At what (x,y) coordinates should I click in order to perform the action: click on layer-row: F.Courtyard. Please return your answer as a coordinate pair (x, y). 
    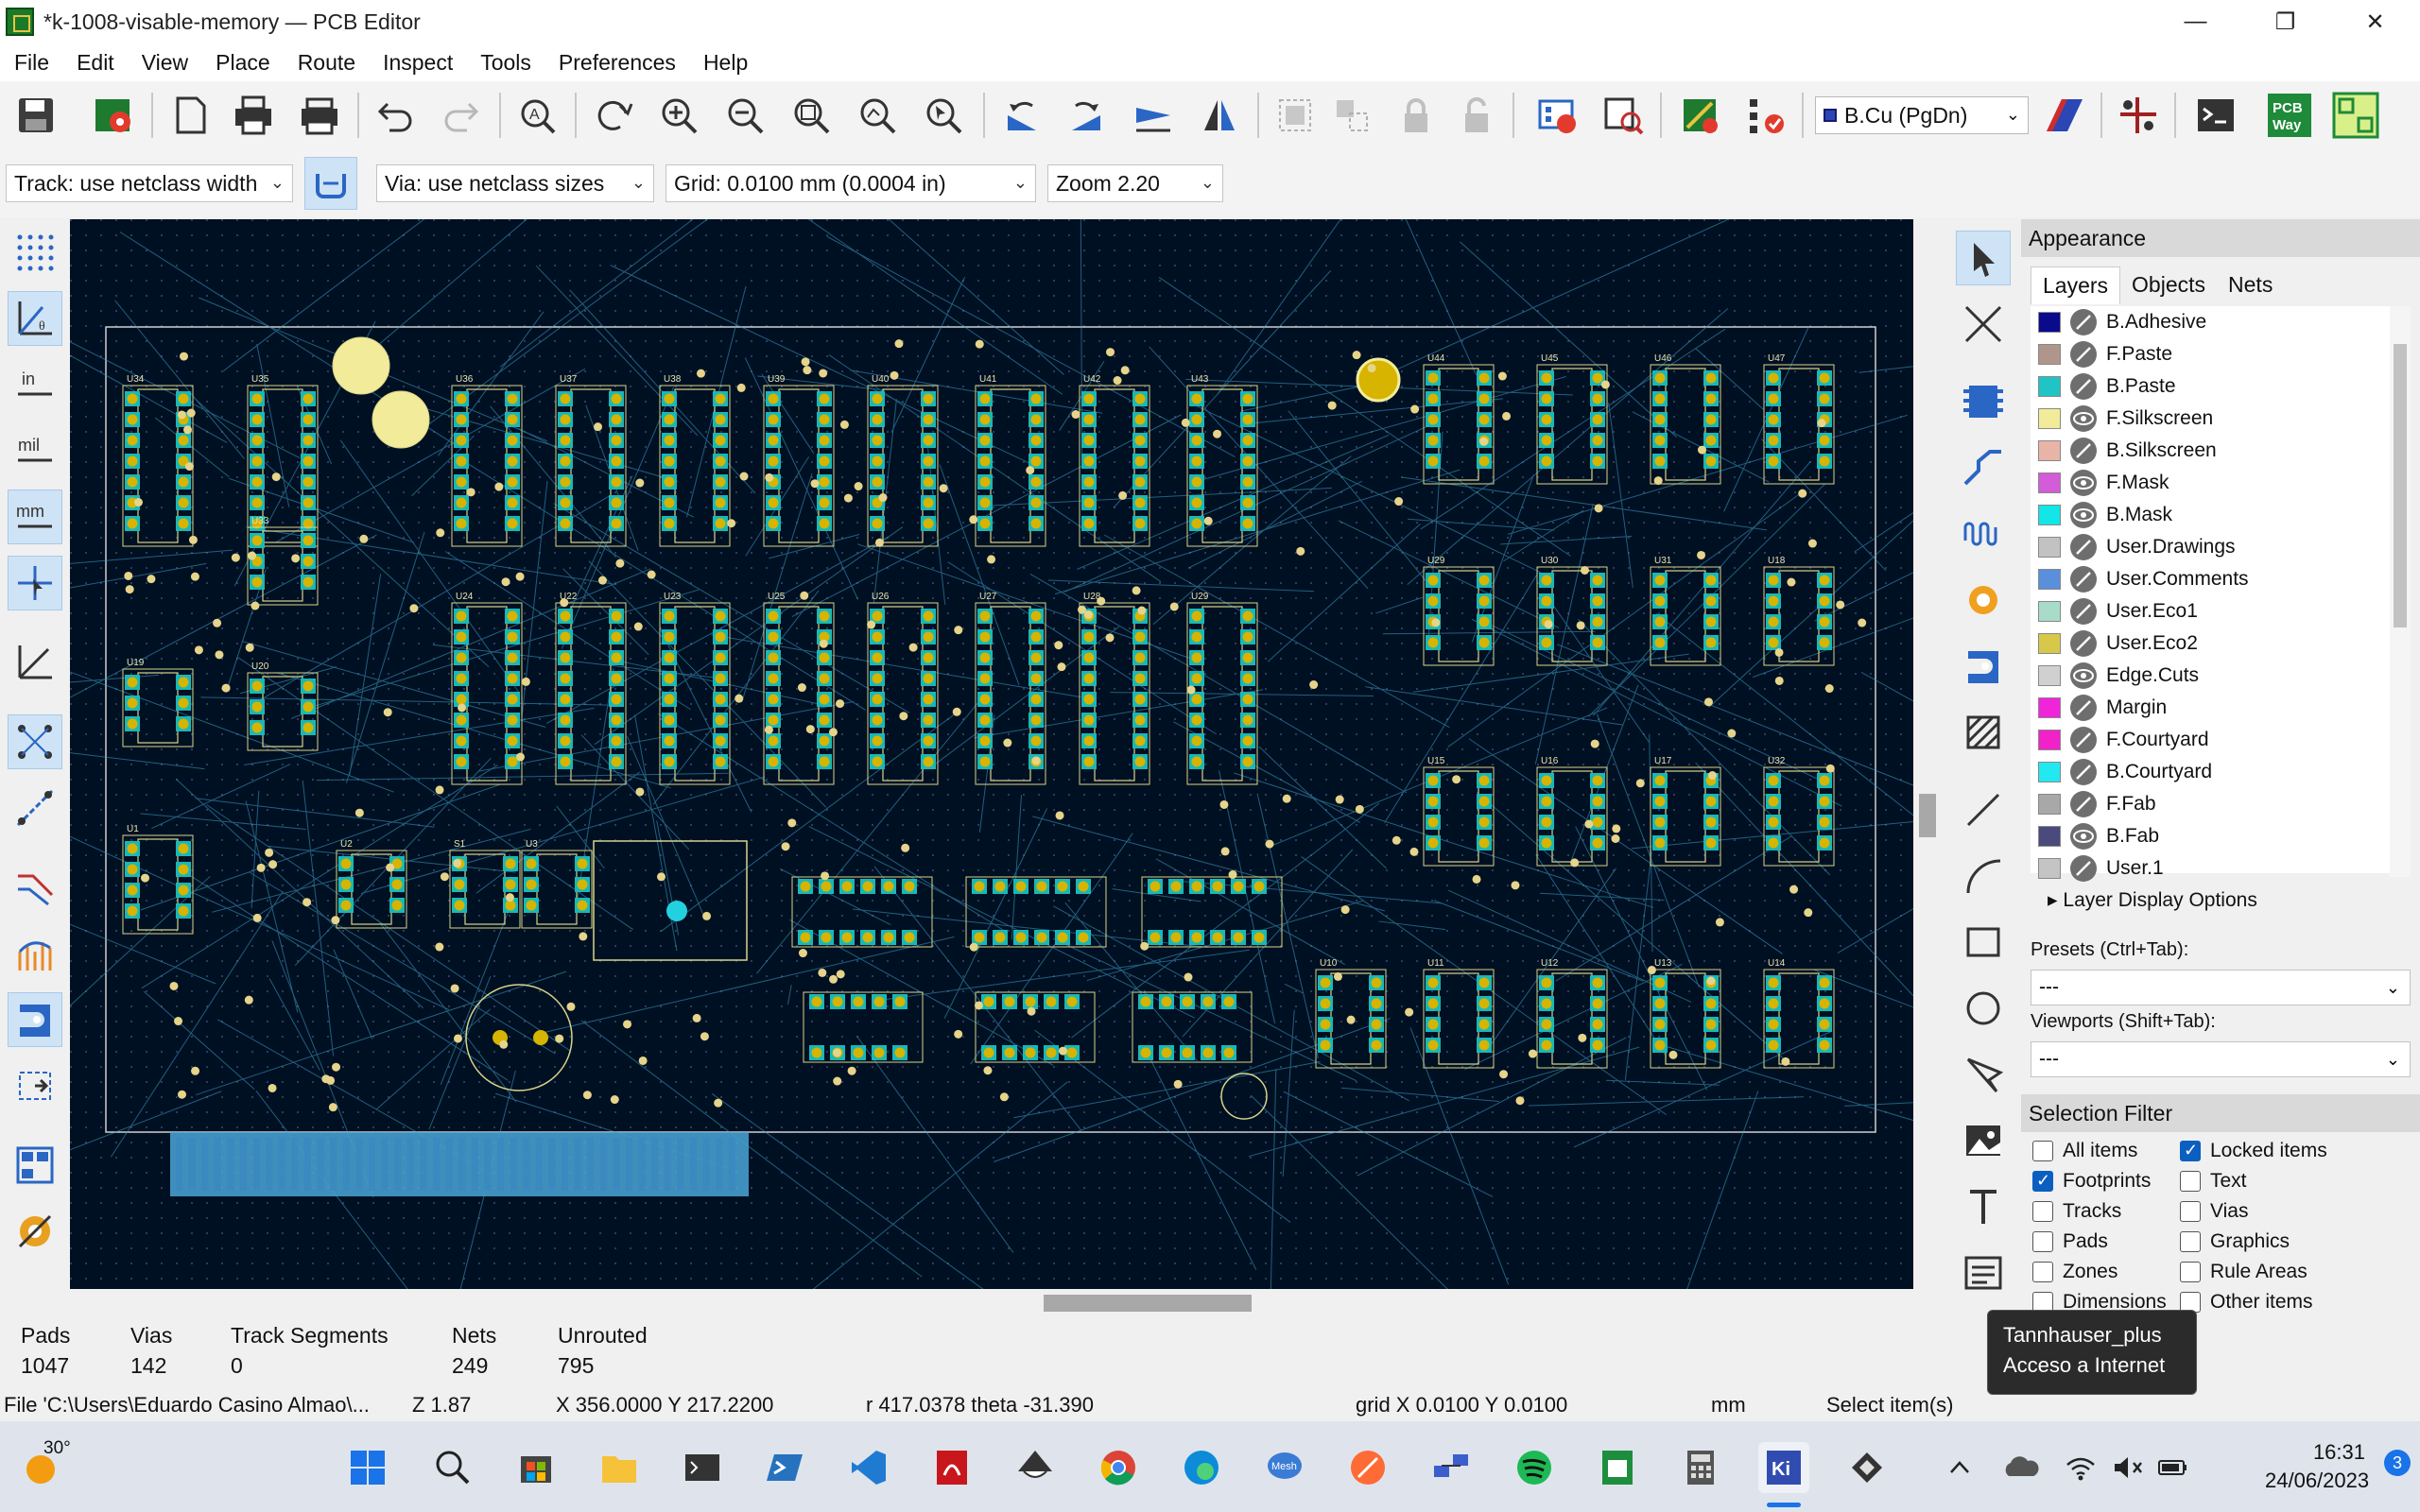
    Looking at the image, I should click on (2205, 740).